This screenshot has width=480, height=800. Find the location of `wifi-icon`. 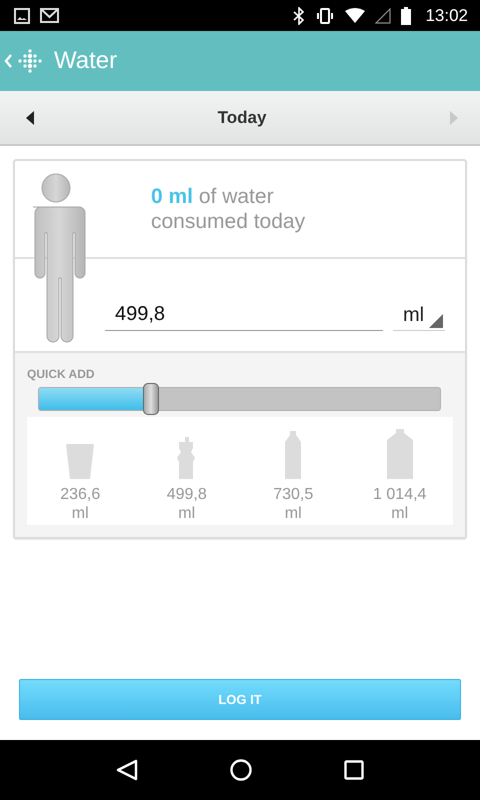

wifi-icon is located at coordinates (355, 15).